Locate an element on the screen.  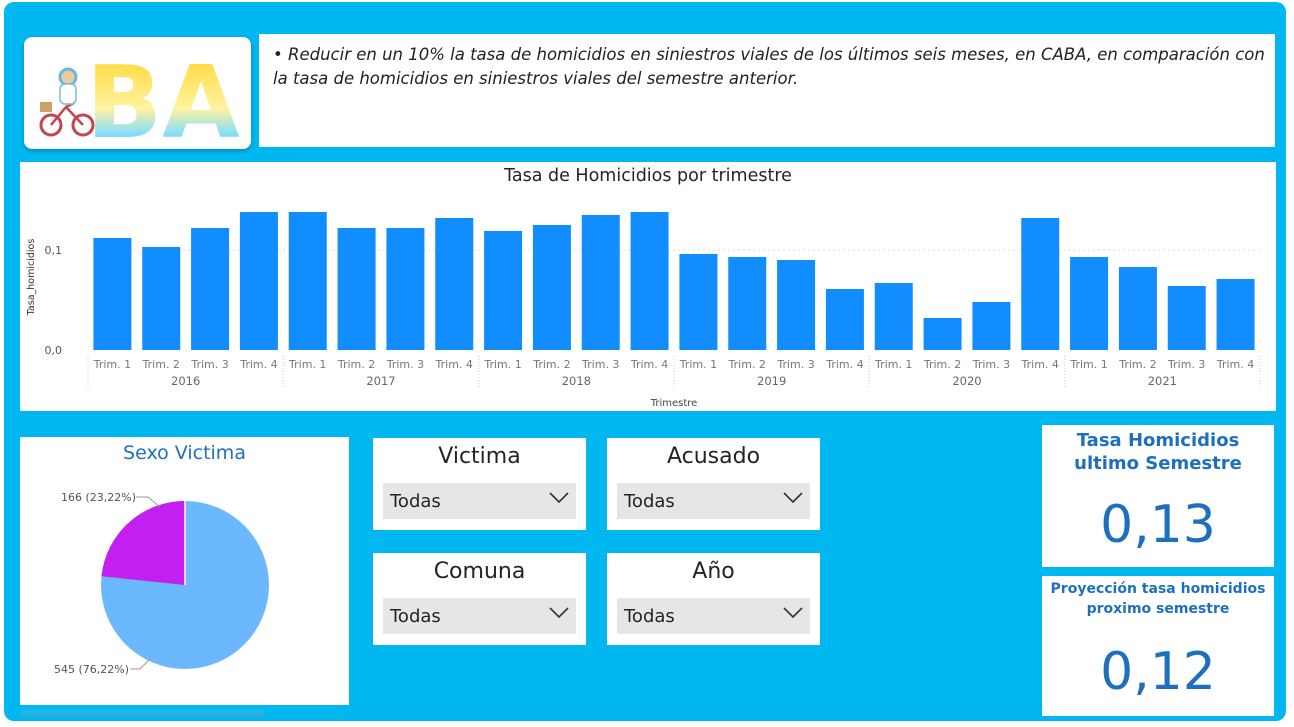
comuna-dropdown: Todas is located at coordinates (479, 616).